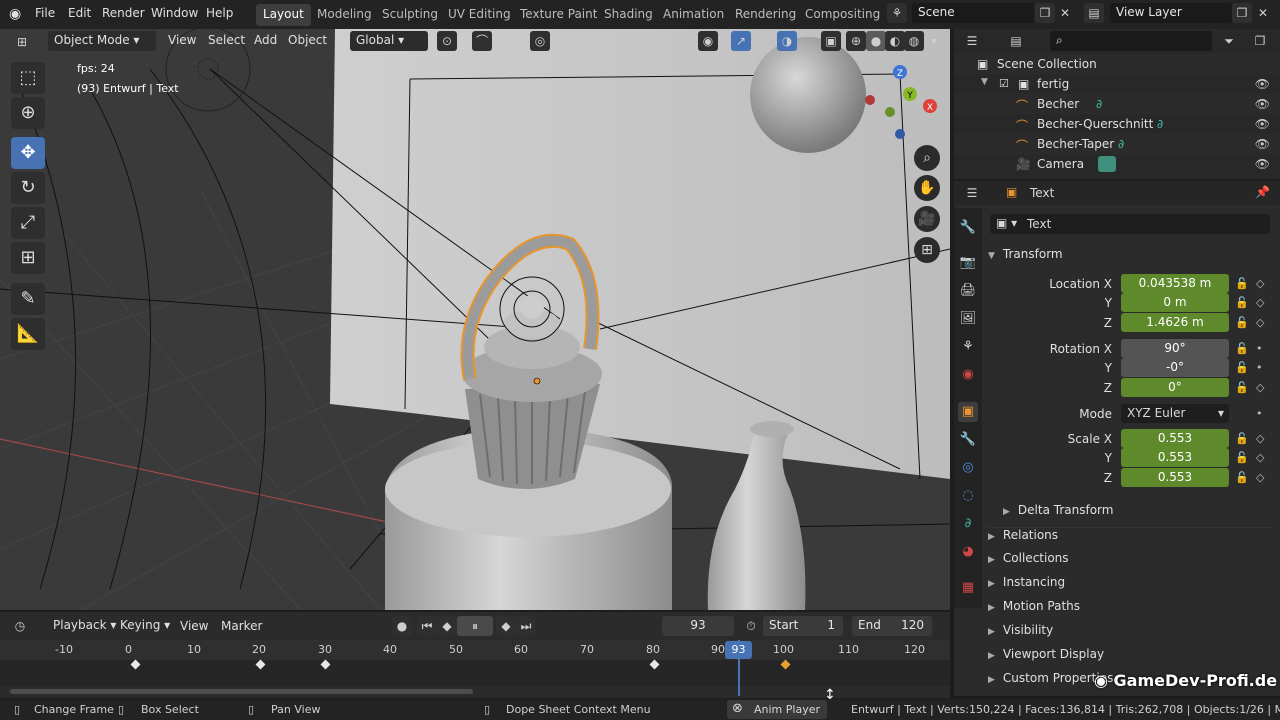  I want to click on proportional-edit-icon: ◎, so click(540, 41).